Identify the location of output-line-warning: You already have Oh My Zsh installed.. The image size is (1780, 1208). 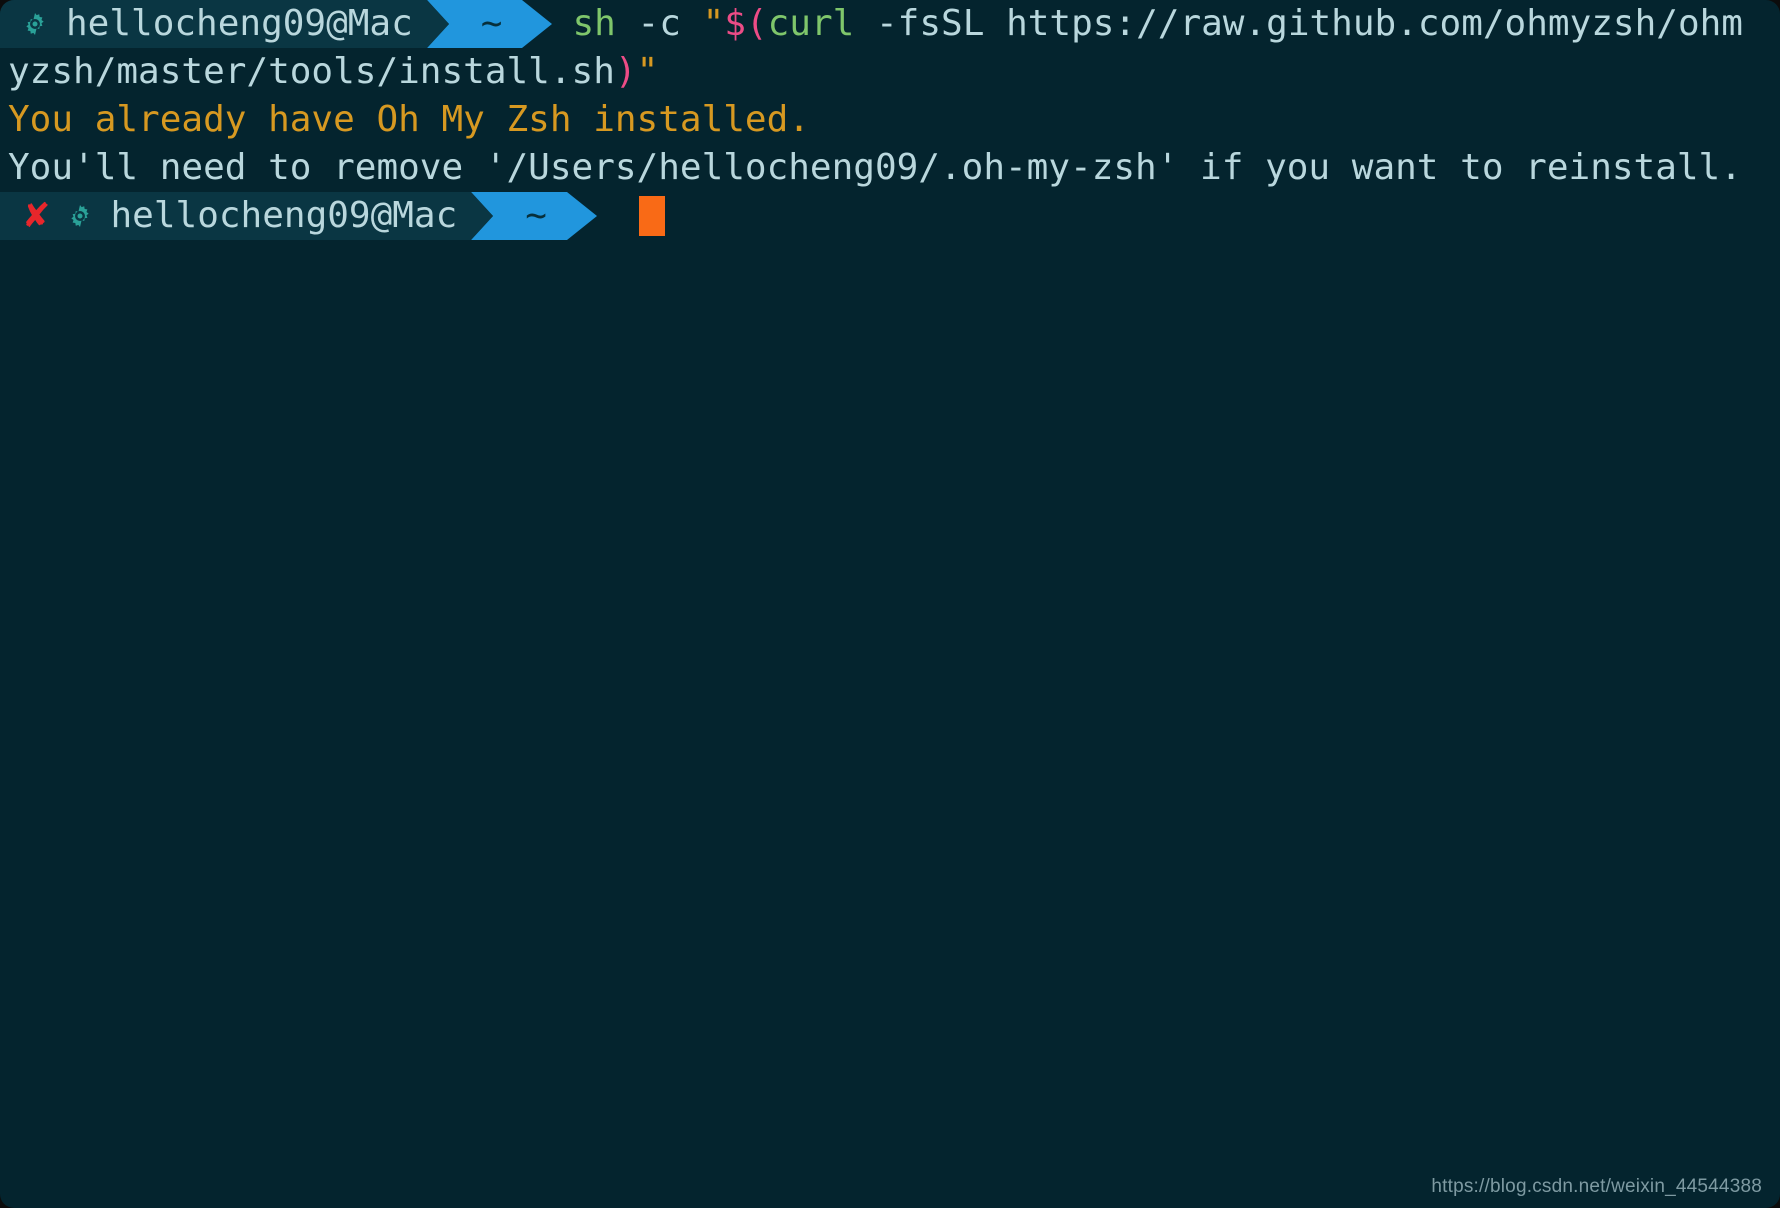
(409, 119).